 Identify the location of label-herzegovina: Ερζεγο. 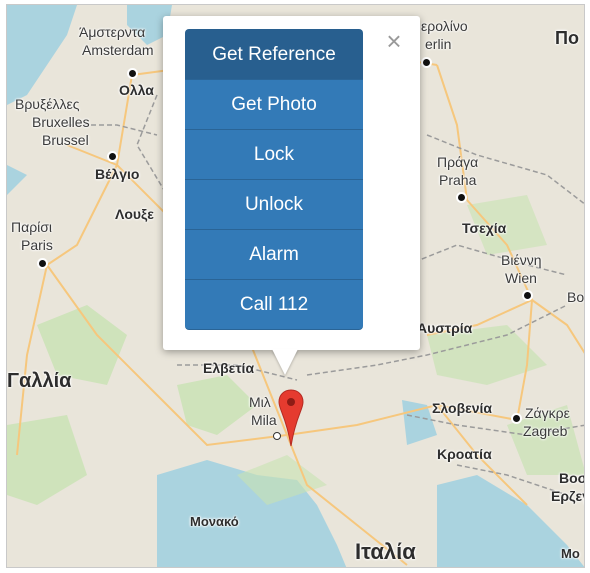
(567, 496).